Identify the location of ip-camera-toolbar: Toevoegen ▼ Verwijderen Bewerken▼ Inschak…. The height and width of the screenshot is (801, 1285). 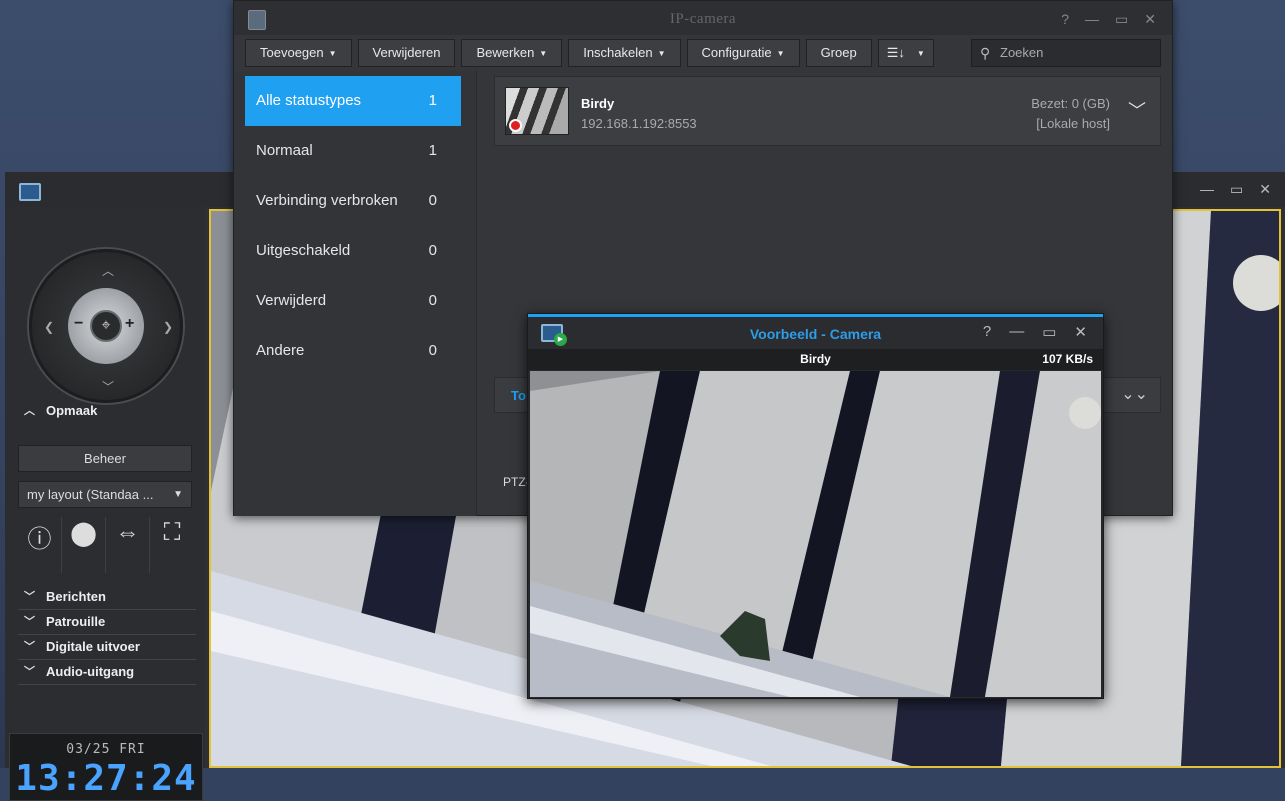
(589, 53).